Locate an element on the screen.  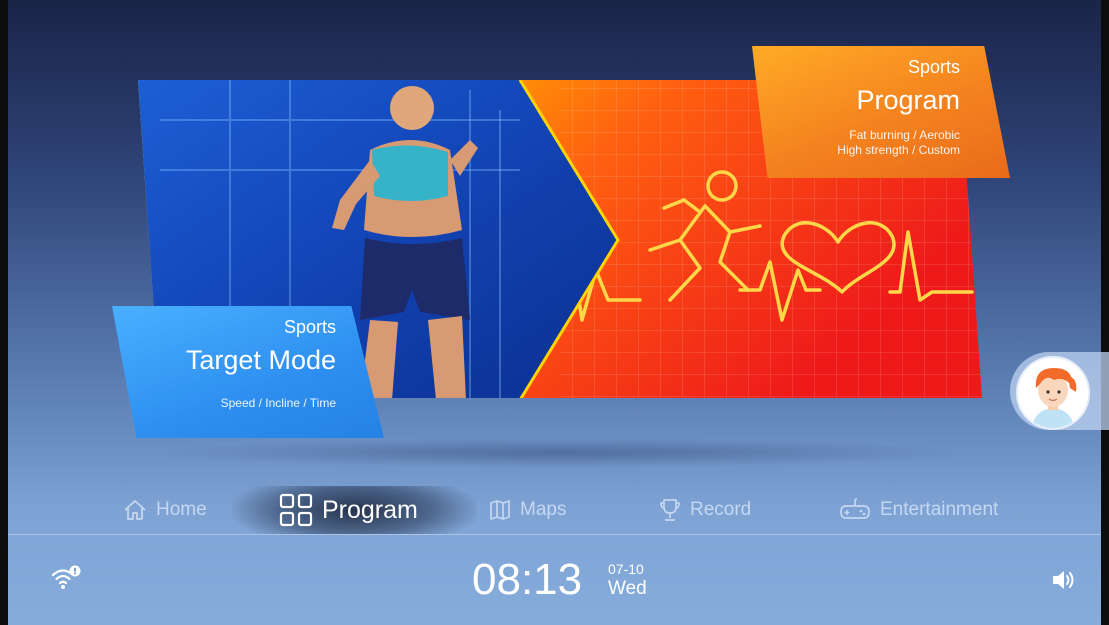
nav-item-maps-label: Maps is located at coordinates (543, 509).